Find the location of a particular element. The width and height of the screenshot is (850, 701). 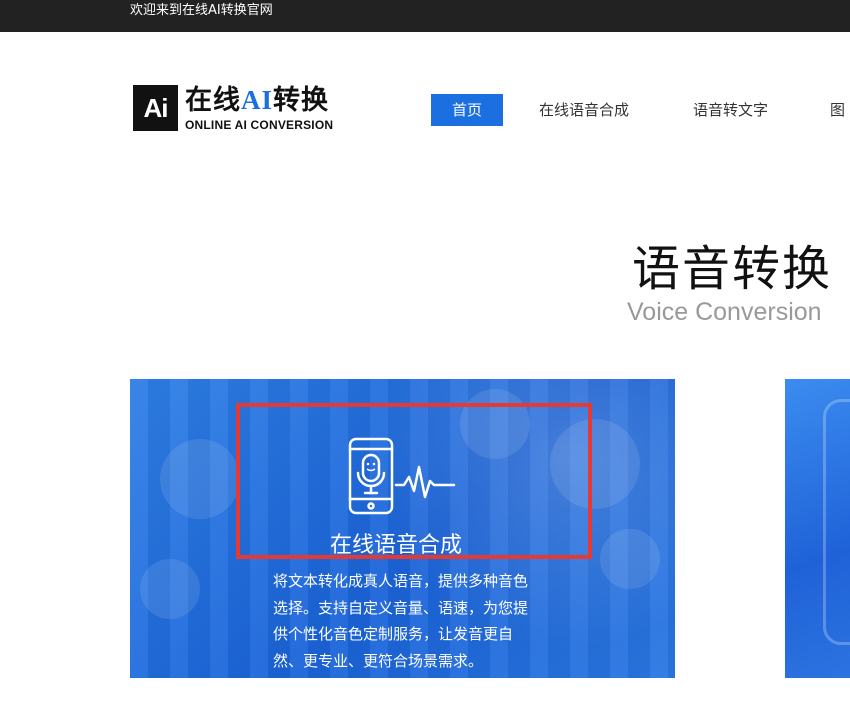

nav-item-tts: 在线语音合成 is located at coordinates (584, 110).